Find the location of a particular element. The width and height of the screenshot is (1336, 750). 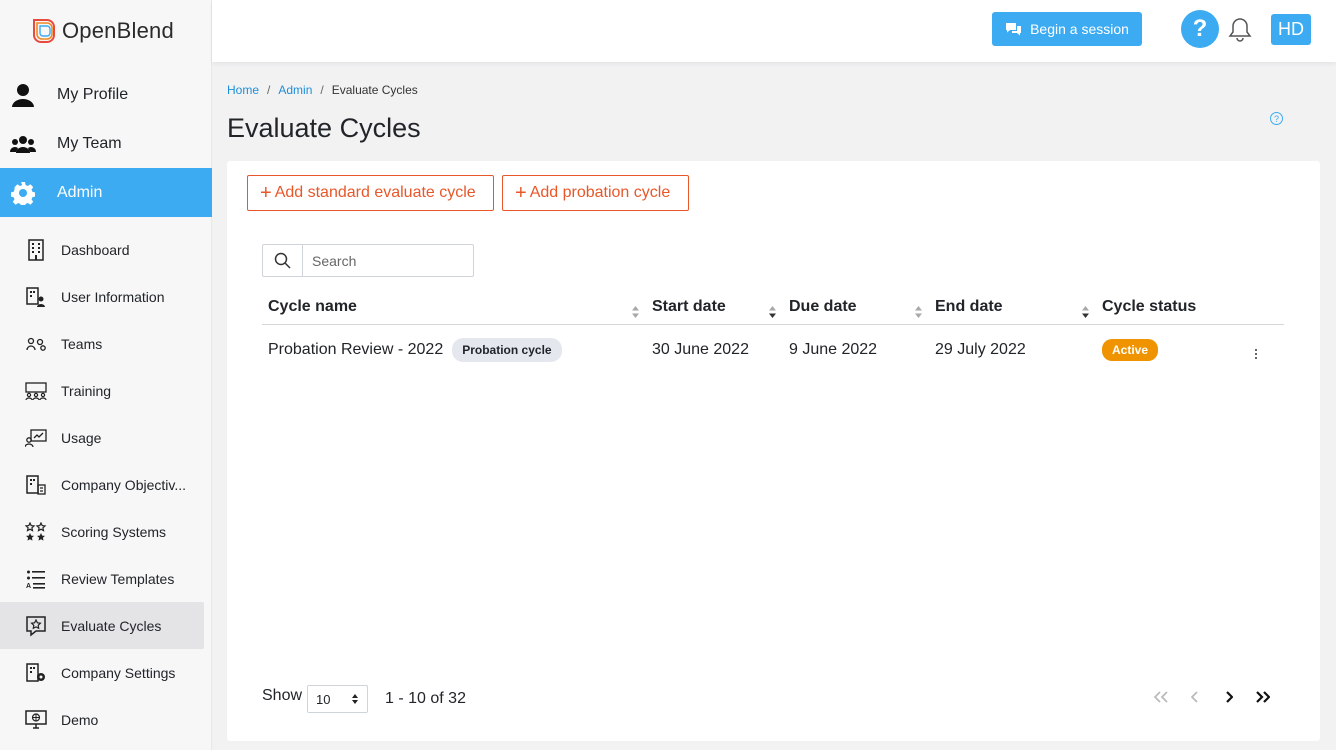

user-icon is located at coordinates (23, 95).